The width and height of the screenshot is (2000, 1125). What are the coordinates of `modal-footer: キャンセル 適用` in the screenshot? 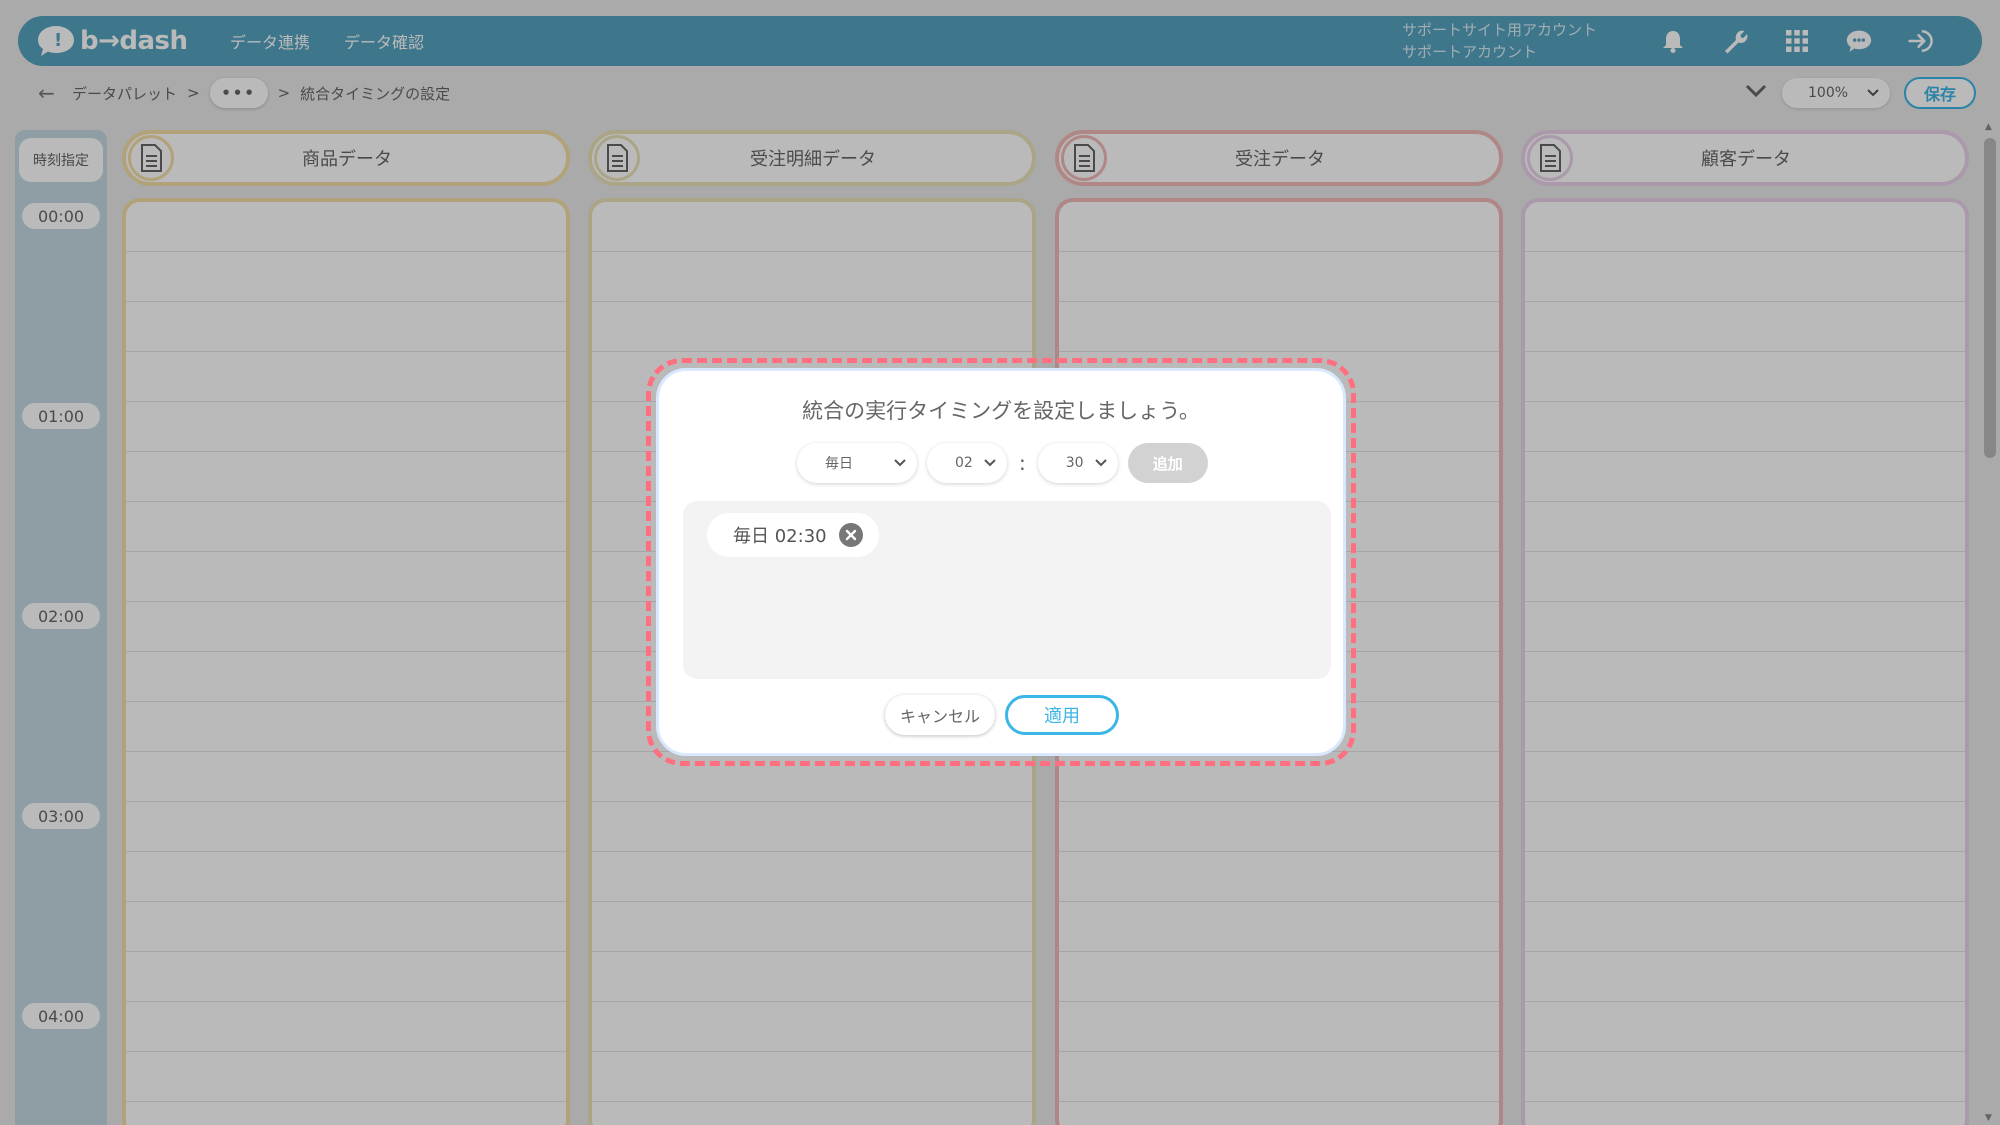 It's located at (1002, 715).